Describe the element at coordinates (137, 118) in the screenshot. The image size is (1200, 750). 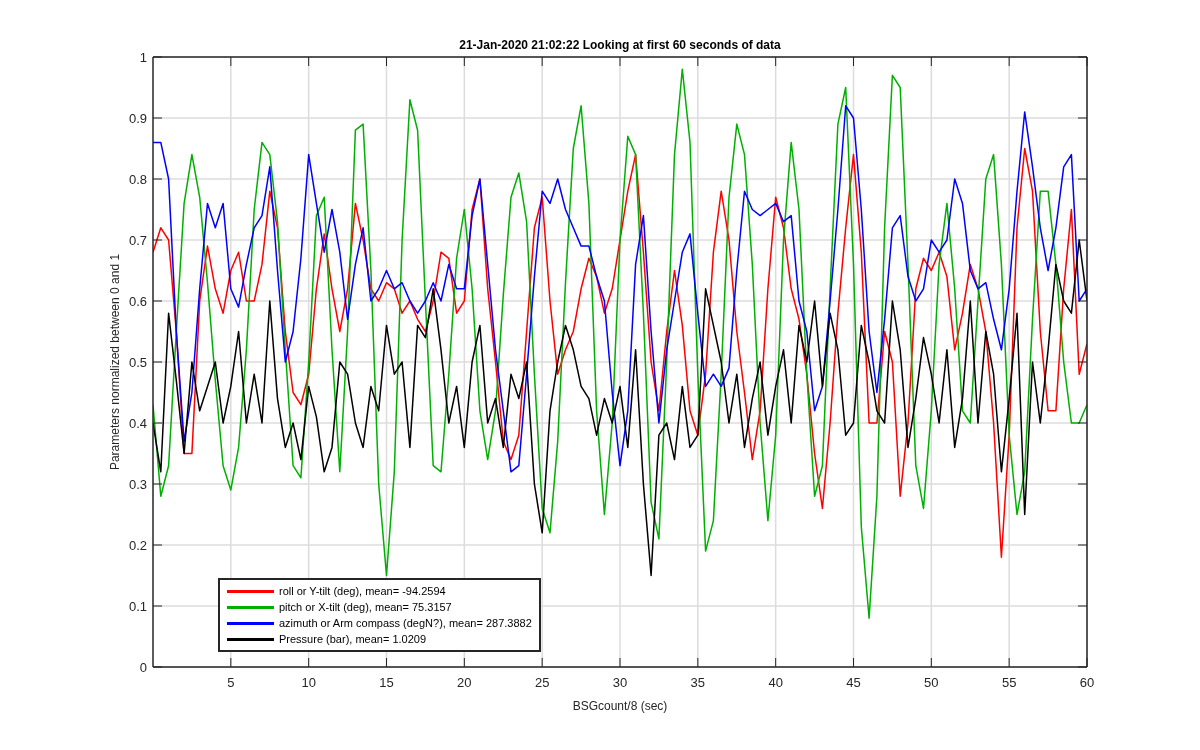
I see `tick-label: 0.9` at that location.